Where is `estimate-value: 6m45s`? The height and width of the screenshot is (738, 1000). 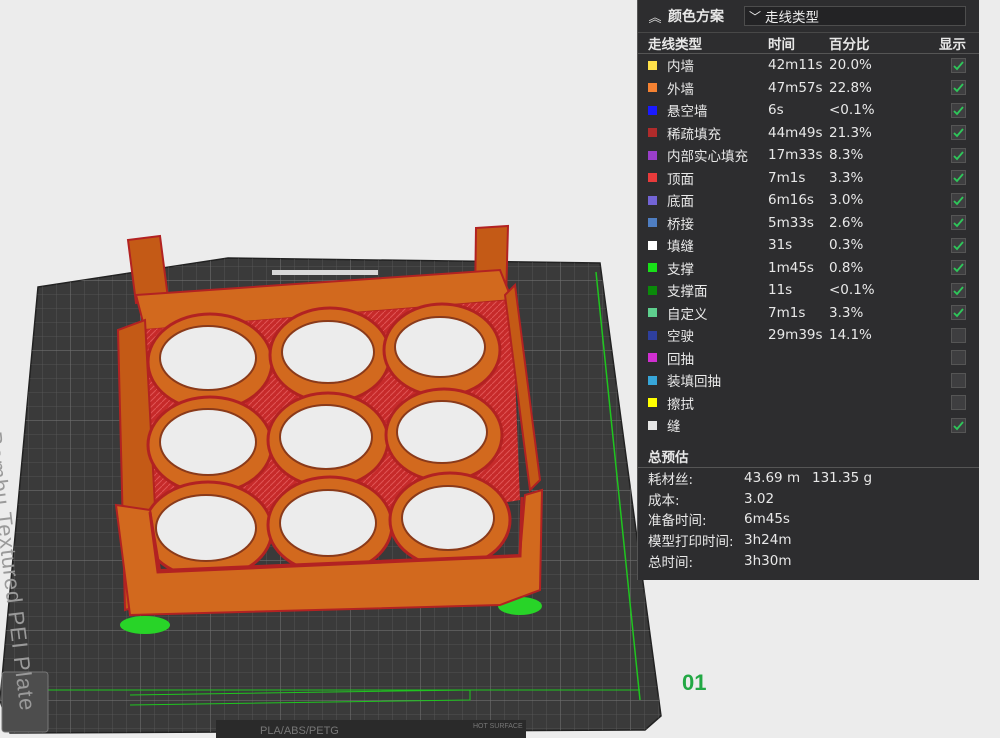 estimate-value: 6m45s is located at coordinates (767, 519).